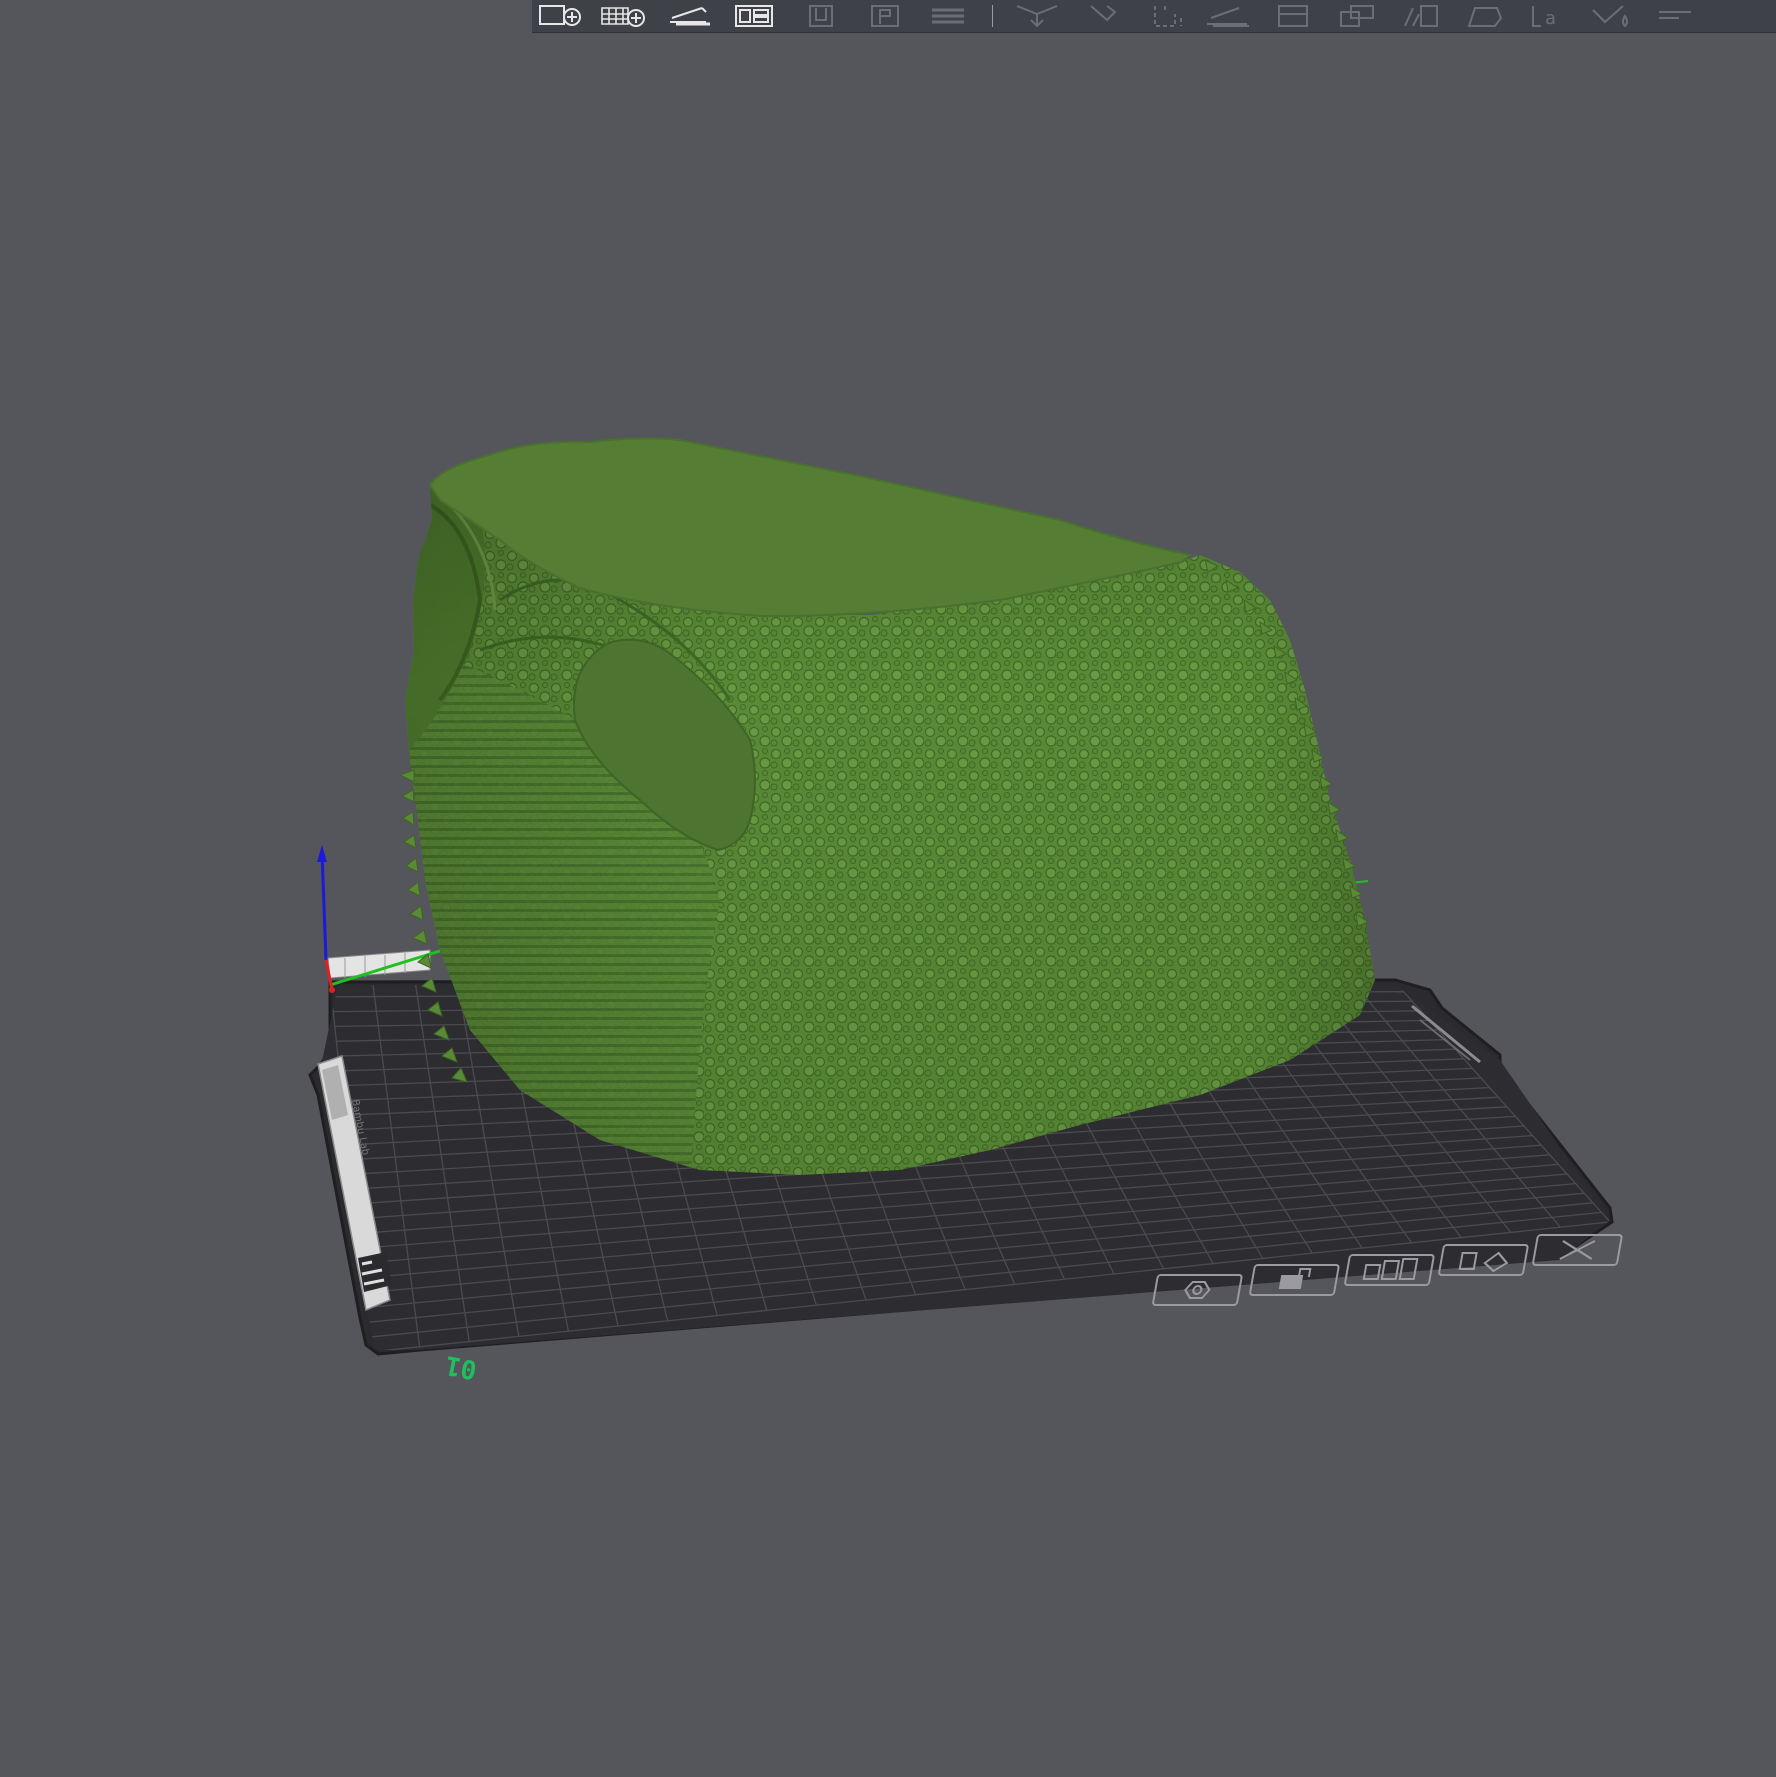 This screenshot has height=1777, width=1776. I want to click on lay-on-face-icon, so click(1229, 16).